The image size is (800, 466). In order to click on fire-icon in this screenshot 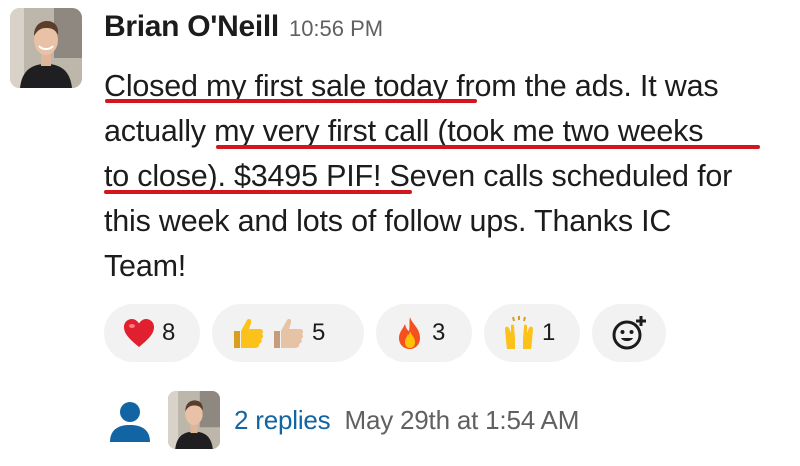, I will do `click(410, 333)`.